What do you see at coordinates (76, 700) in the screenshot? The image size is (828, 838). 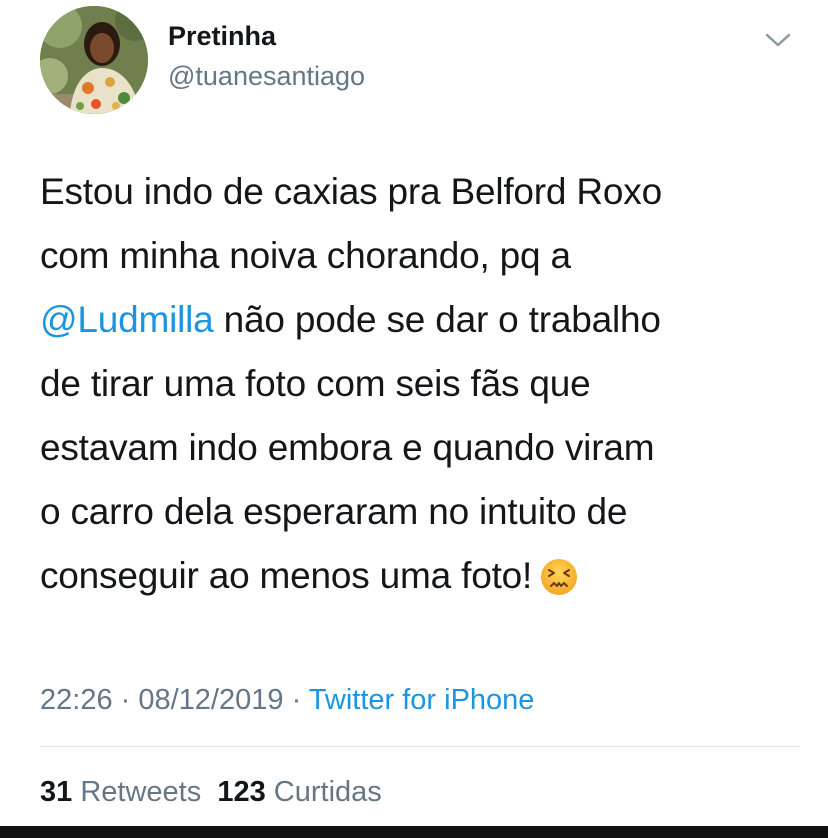 I see `tweet-time: 22:26` at bounding box center [76, 700].